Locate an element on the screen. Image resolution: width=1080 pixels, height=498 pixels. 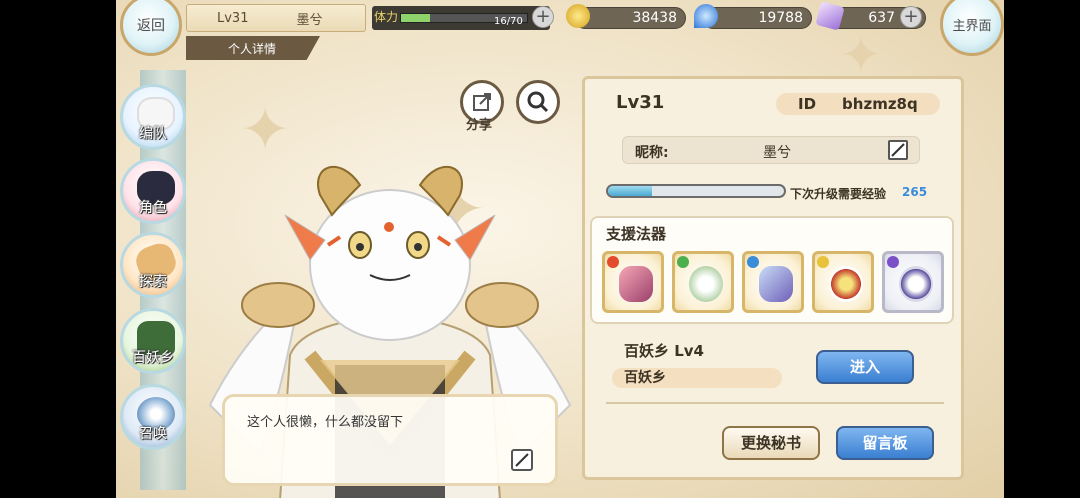
nav-item-summon: 召唤 is located at coordinates (153, 417).